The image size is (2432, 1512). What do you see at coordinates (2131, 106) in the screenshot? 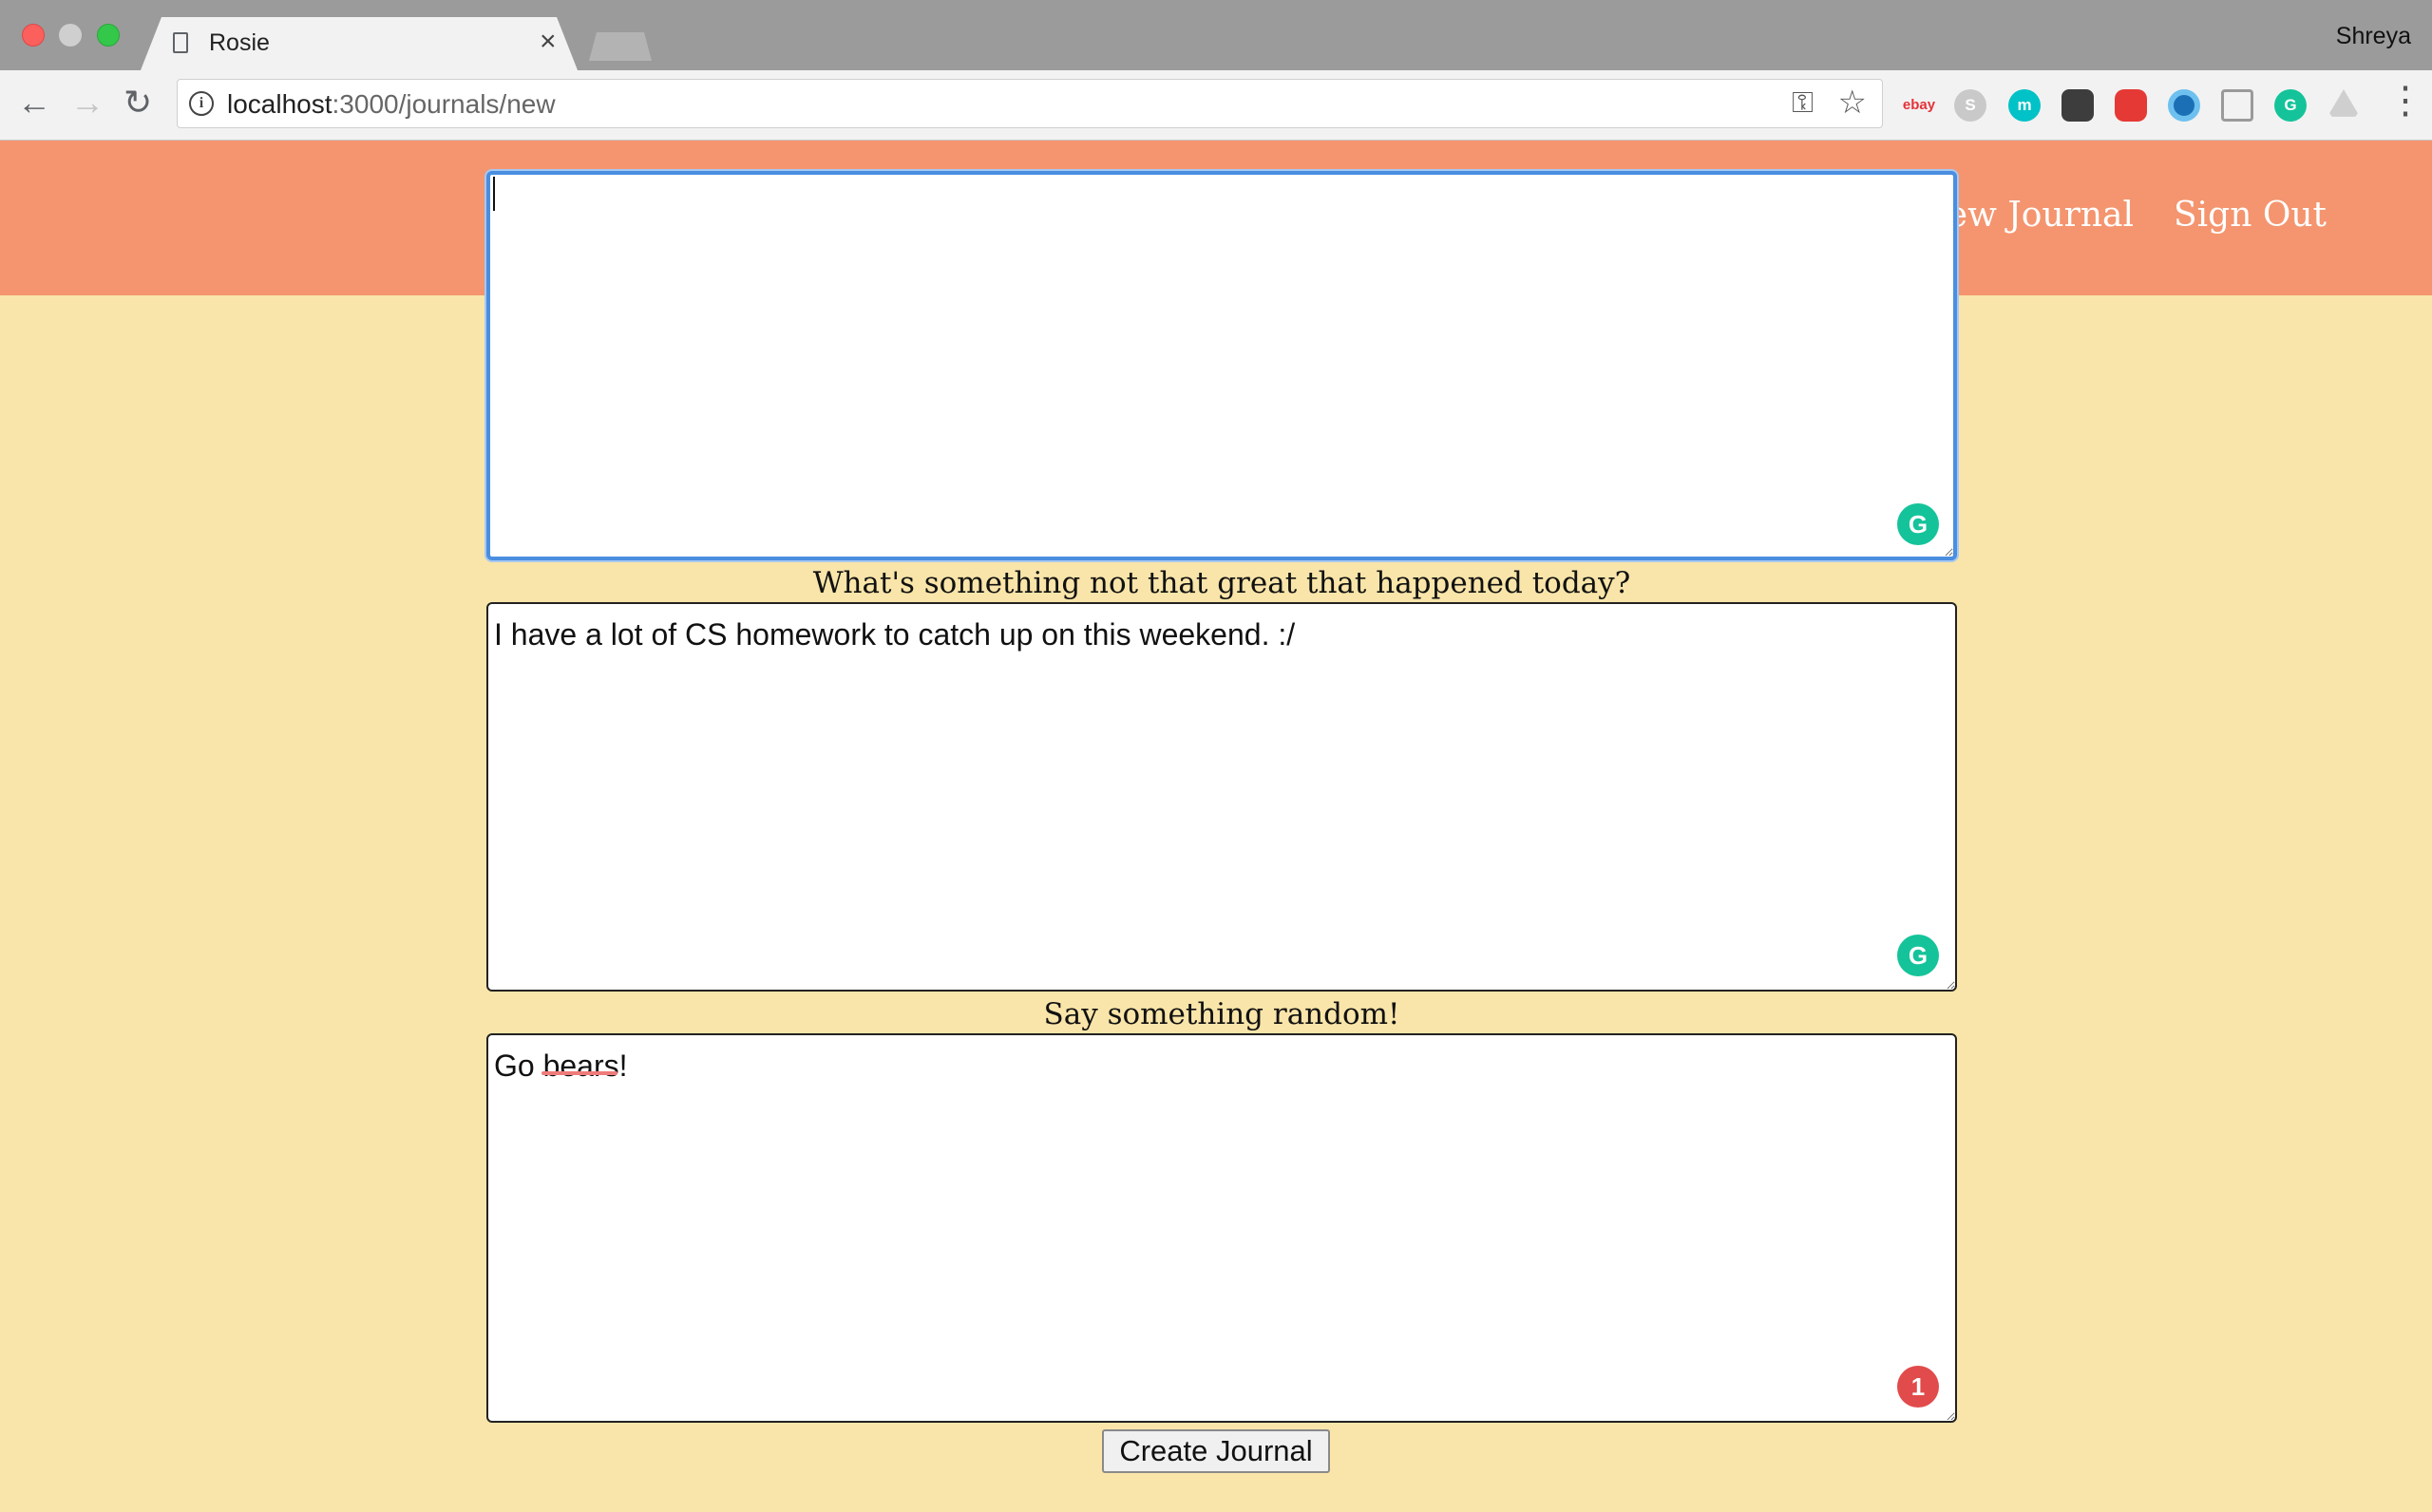
I see `adblock-icon` at bounding box center [2131, 106].